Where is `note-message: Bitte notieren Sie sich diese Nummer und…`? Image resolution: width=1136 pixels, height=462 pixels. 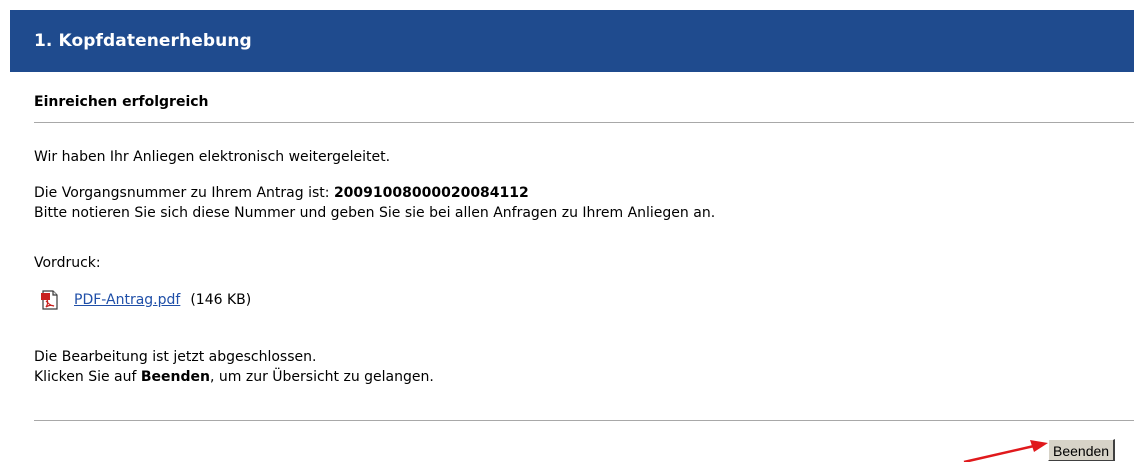
note-message: Bitte notieren Sie sich diese Nummer und… is located at coordinates (375, 213).